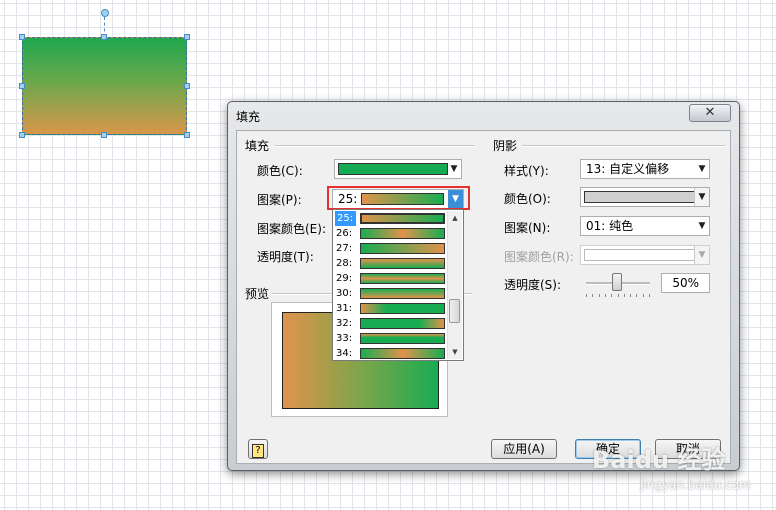 Image resolution: width=776 pixels, height=510 pixels. I want to click on resize-handle-middle-right, so click(187, 86).